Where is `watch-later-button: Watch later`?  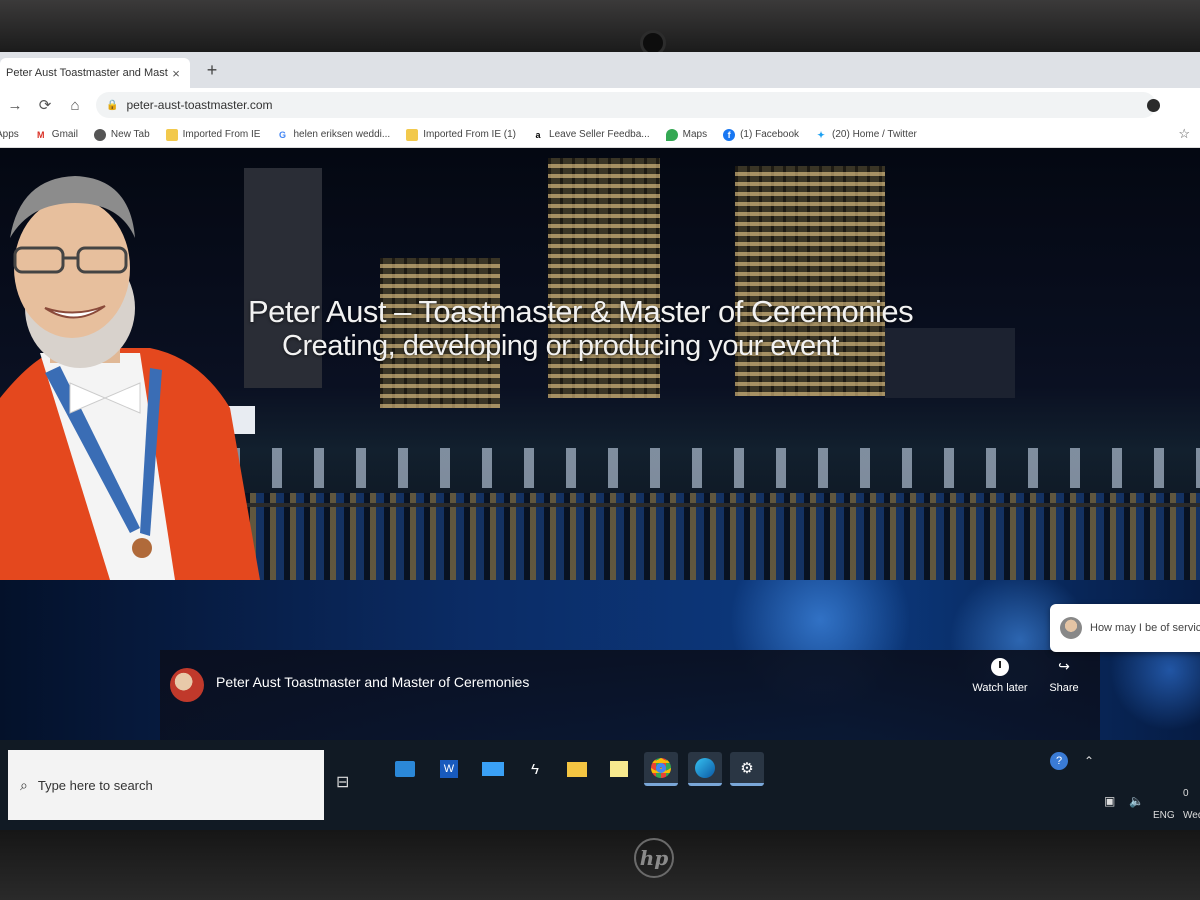 watch-later-button: Watch later is located at coordinates (1000, 676).